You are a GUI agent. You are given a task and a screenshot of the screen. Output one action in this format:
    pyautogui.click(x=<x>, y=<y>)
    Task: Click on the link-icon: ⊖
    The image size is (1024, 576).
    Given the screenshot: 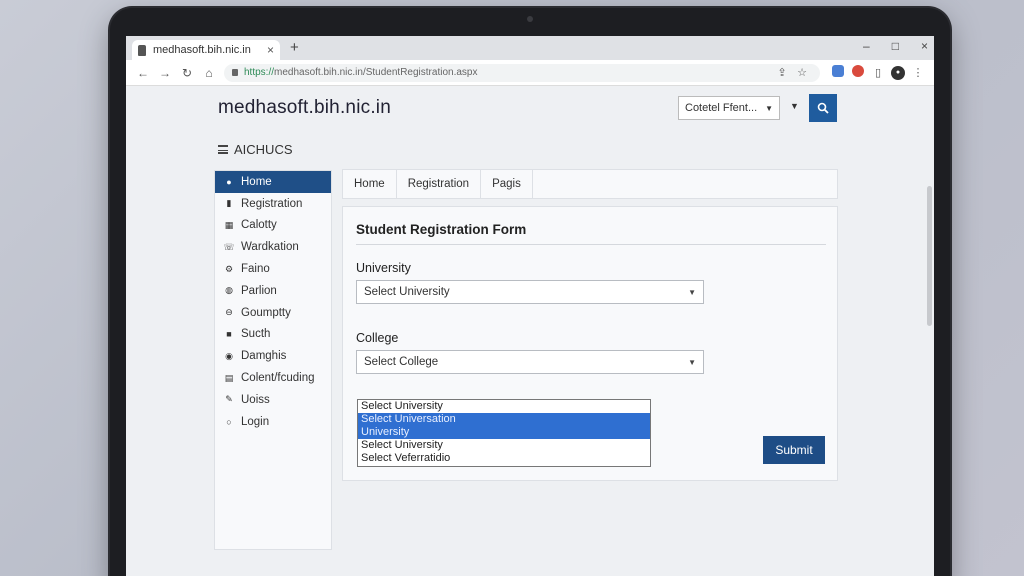 What is the action you would take?
    pyautogui.click(x=229, y=312)
    